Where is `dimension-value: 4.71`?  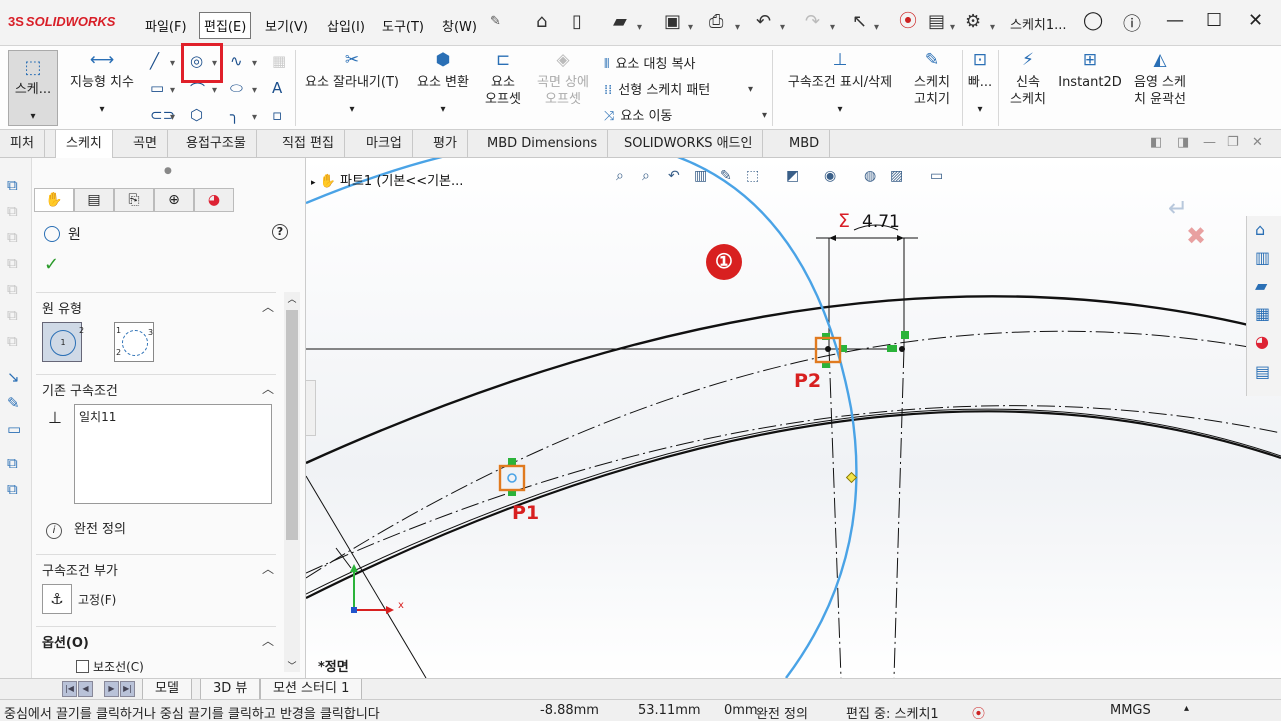
dimension-value: 4.71 is located at coordinates (881, 222).